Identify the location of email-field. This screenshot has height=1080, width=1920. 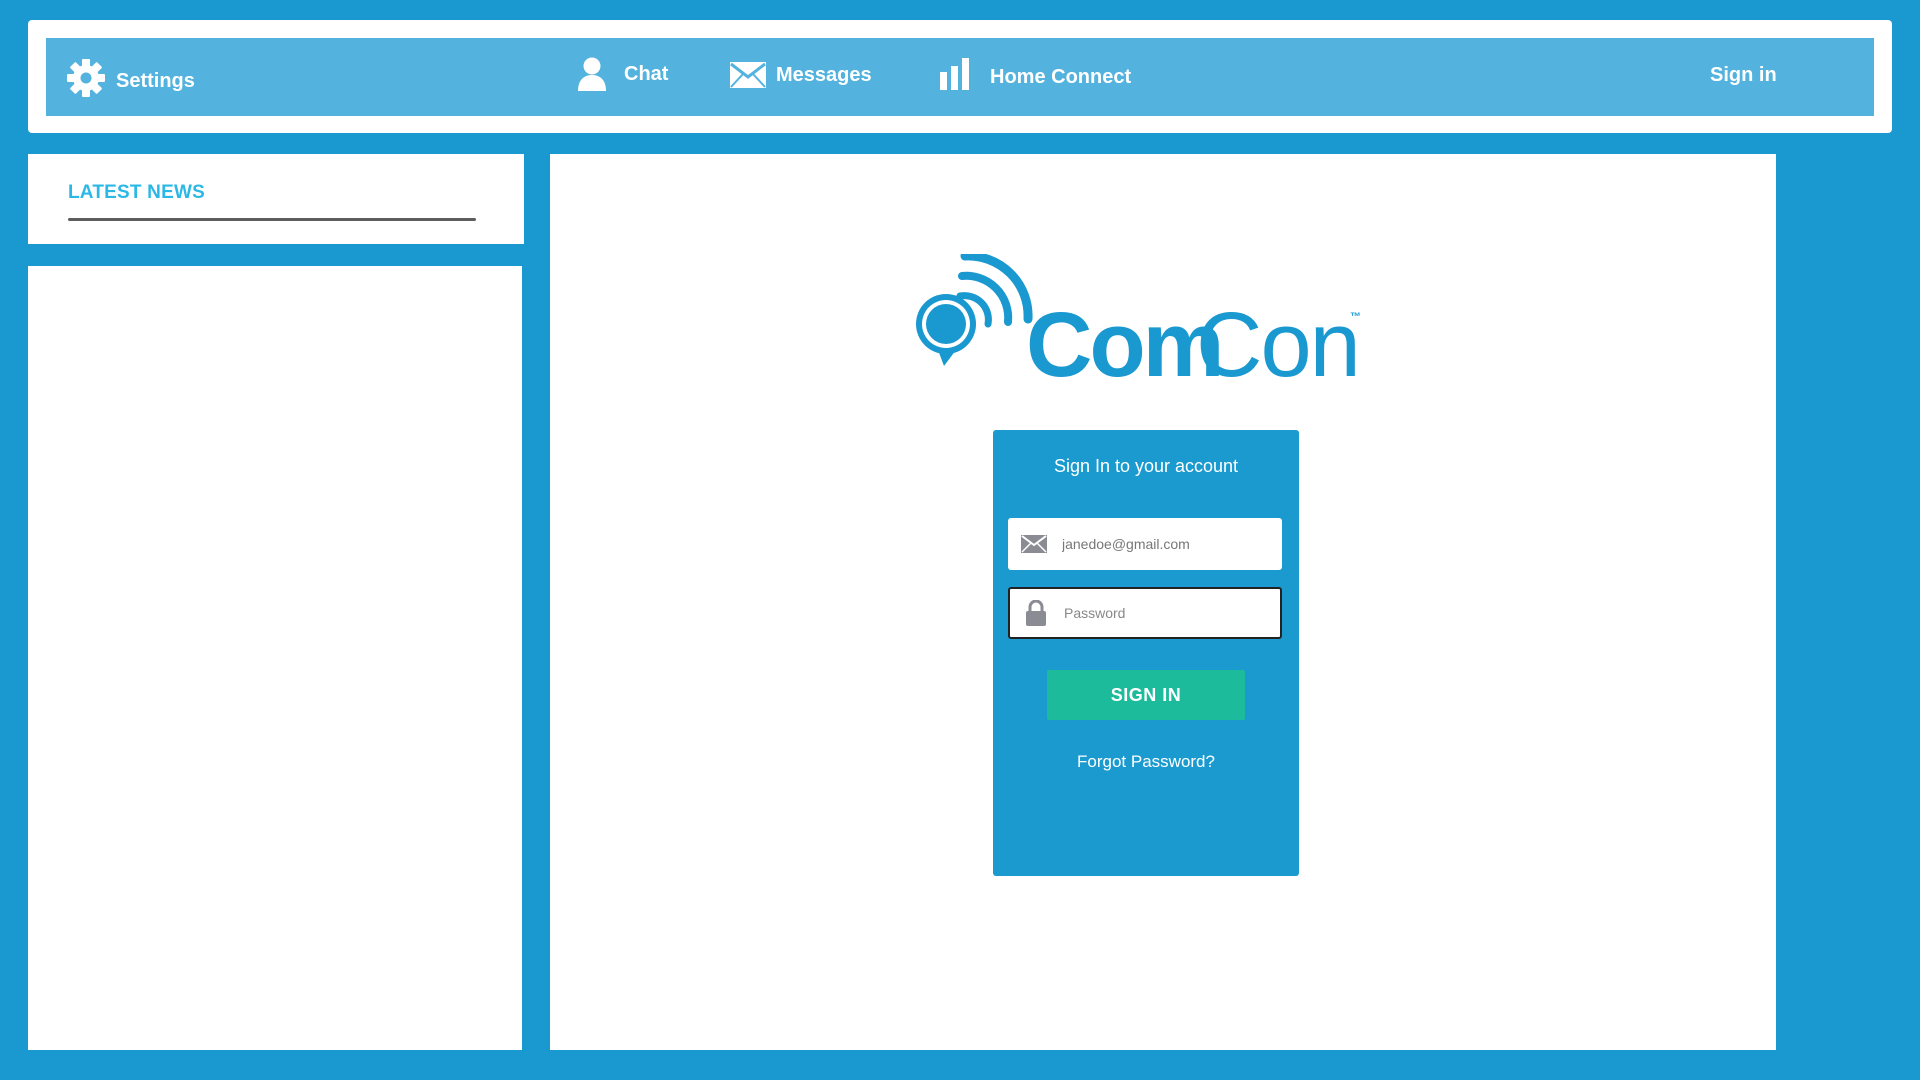
(1145, 544).